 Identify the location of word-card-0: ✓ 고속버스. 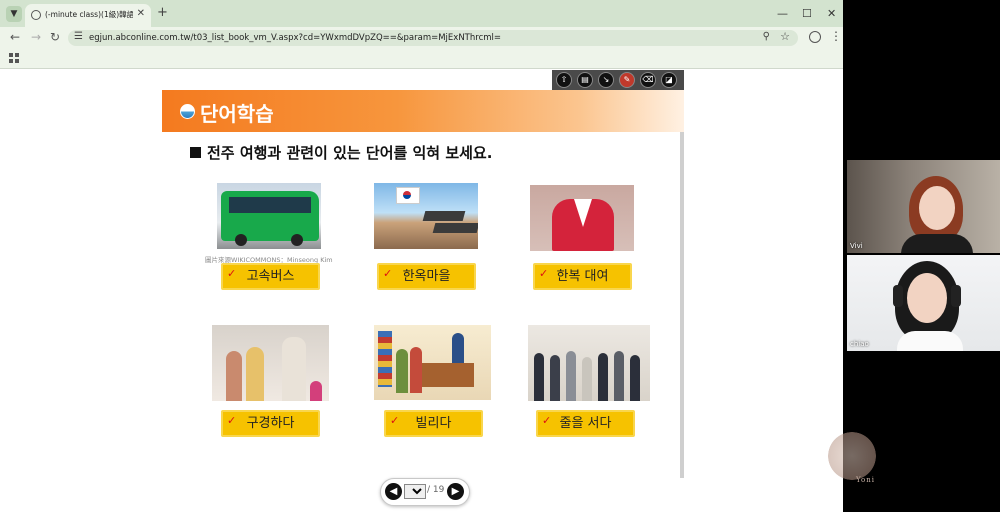
(270, 276).